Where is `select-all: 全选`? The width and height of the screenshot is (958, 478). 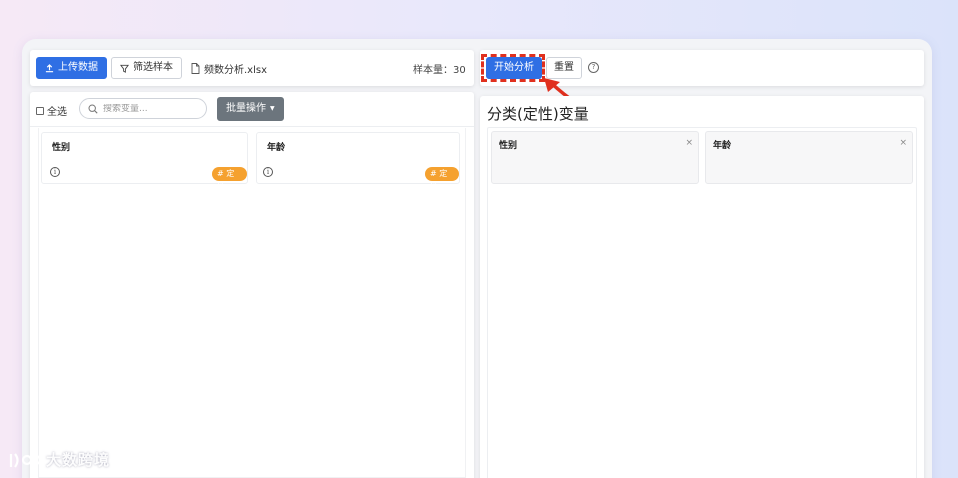 select-all: 全选 is located at coordinates (51, 110).